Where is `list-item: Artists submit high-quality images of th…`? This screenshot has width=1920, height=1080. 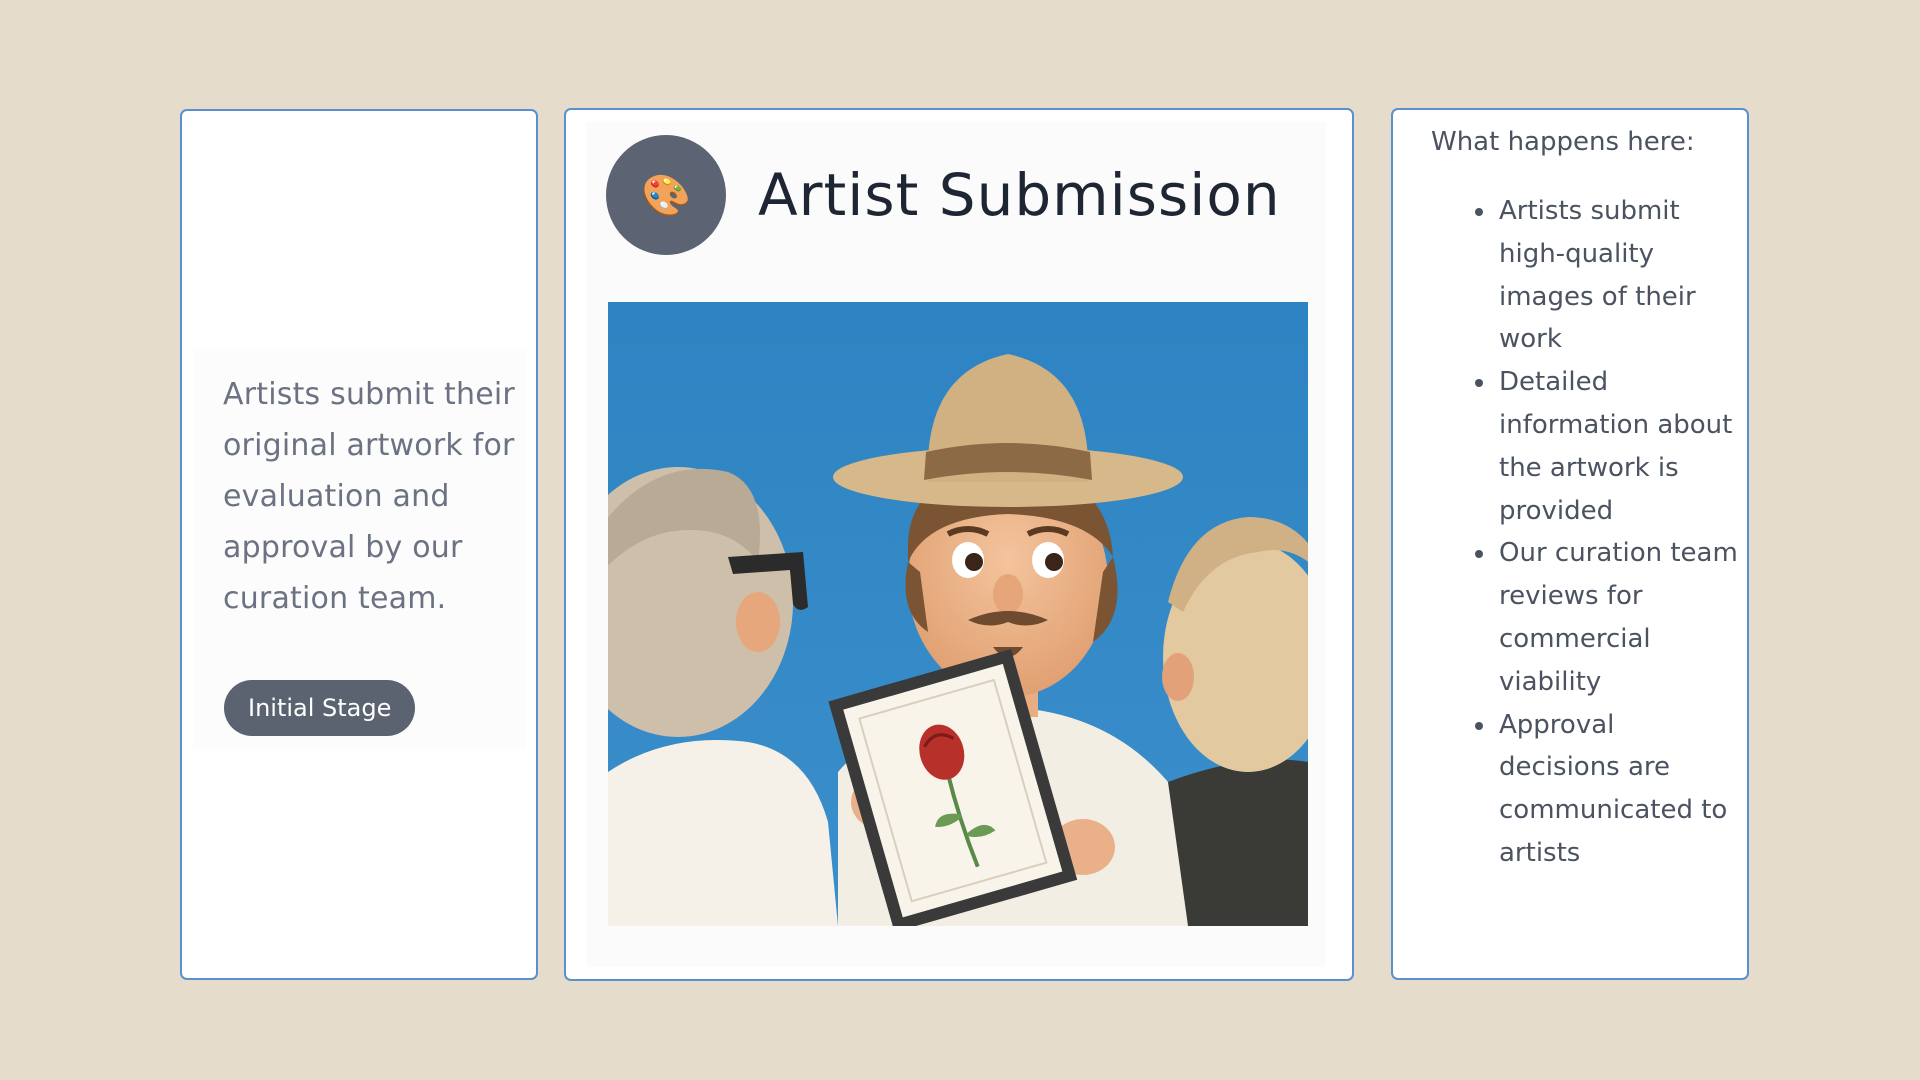 list-item: Artists submit high-quality images of th… is located at coordinates (1607, 275).